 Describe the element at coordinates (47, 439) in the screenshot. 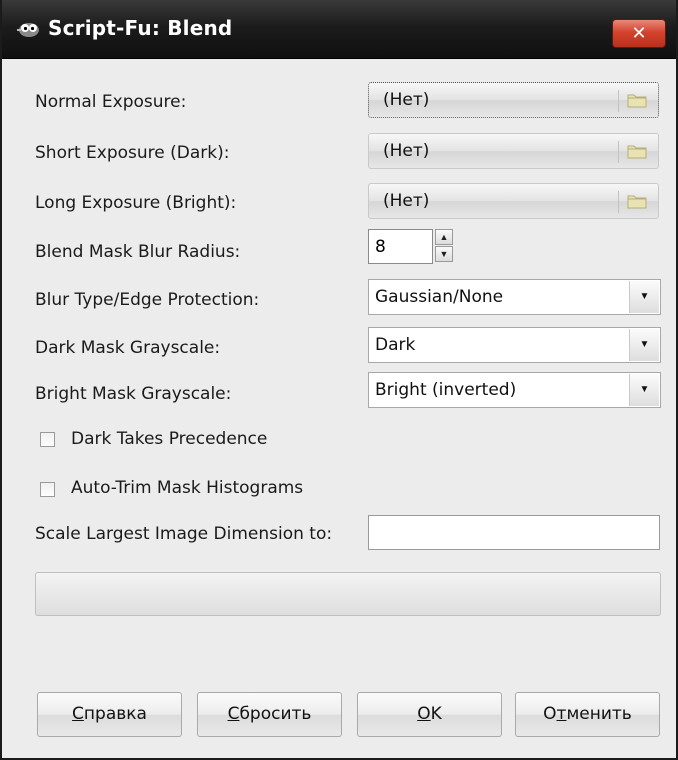

I see `dark-precedence-checkbox` at that location.